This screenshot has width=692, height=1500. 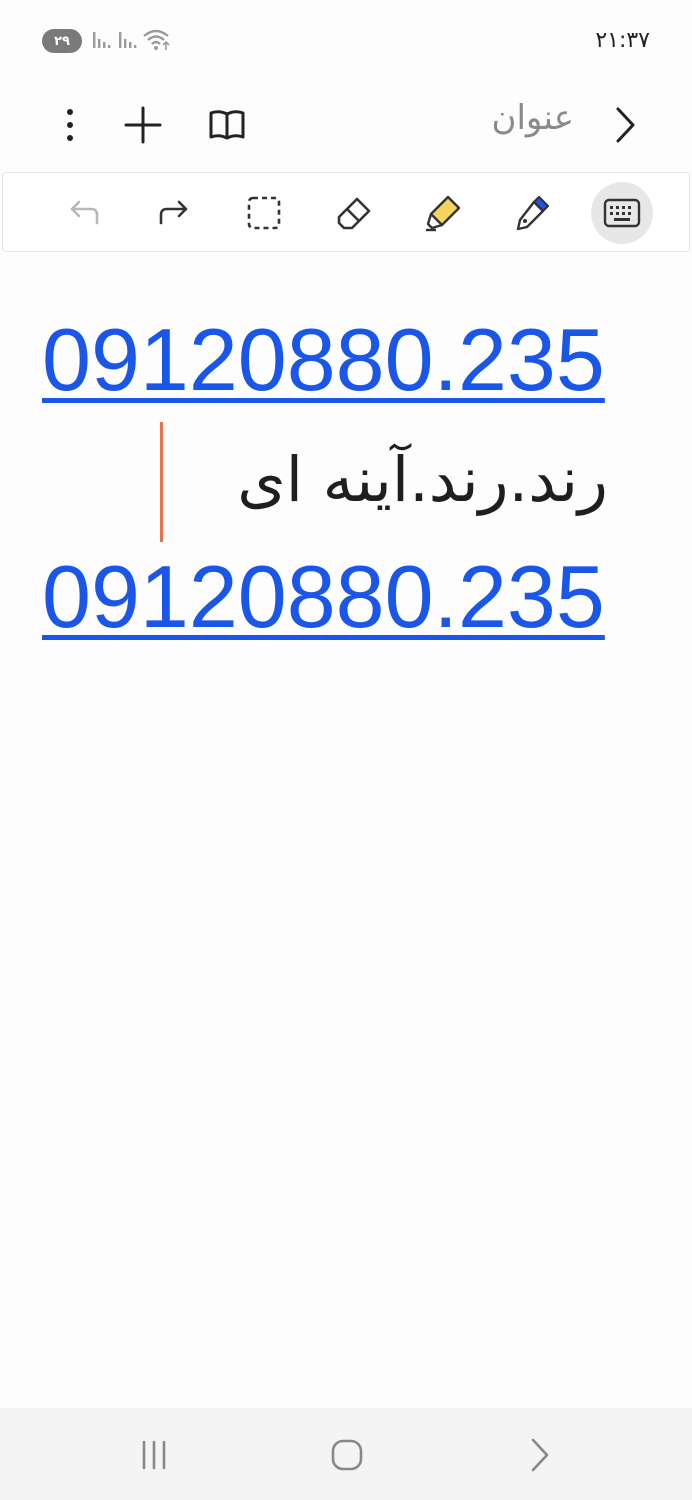 I want to click on selection-tool-button, so click(x=264, y=213).